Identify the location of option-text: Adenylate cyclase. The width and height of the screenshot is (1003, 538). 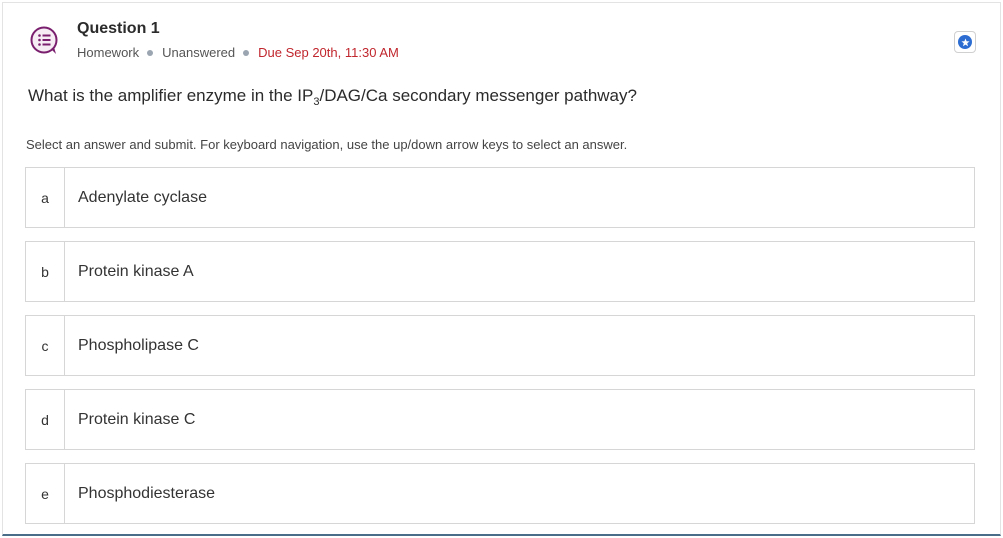
(142, 197).